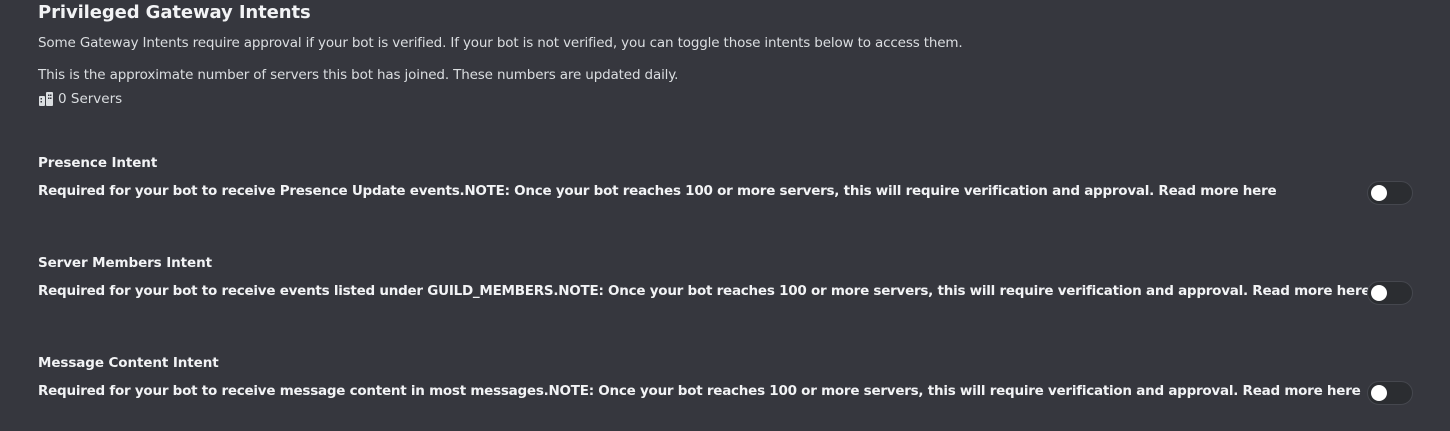 Image resolution: width=1450 pixels, height=431 pixels. What do you see at coordinates (128, 363) in the screenshot?
I see `message-content-intent-title: Message Content Intent` at bounding box center [128, 363].